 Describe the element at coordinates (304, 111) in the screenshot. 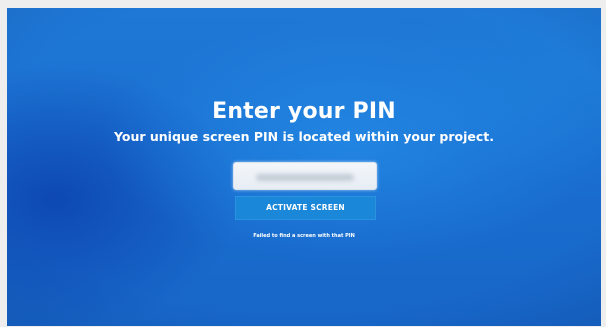

I see `page-title: Enter your PIN` at that location.